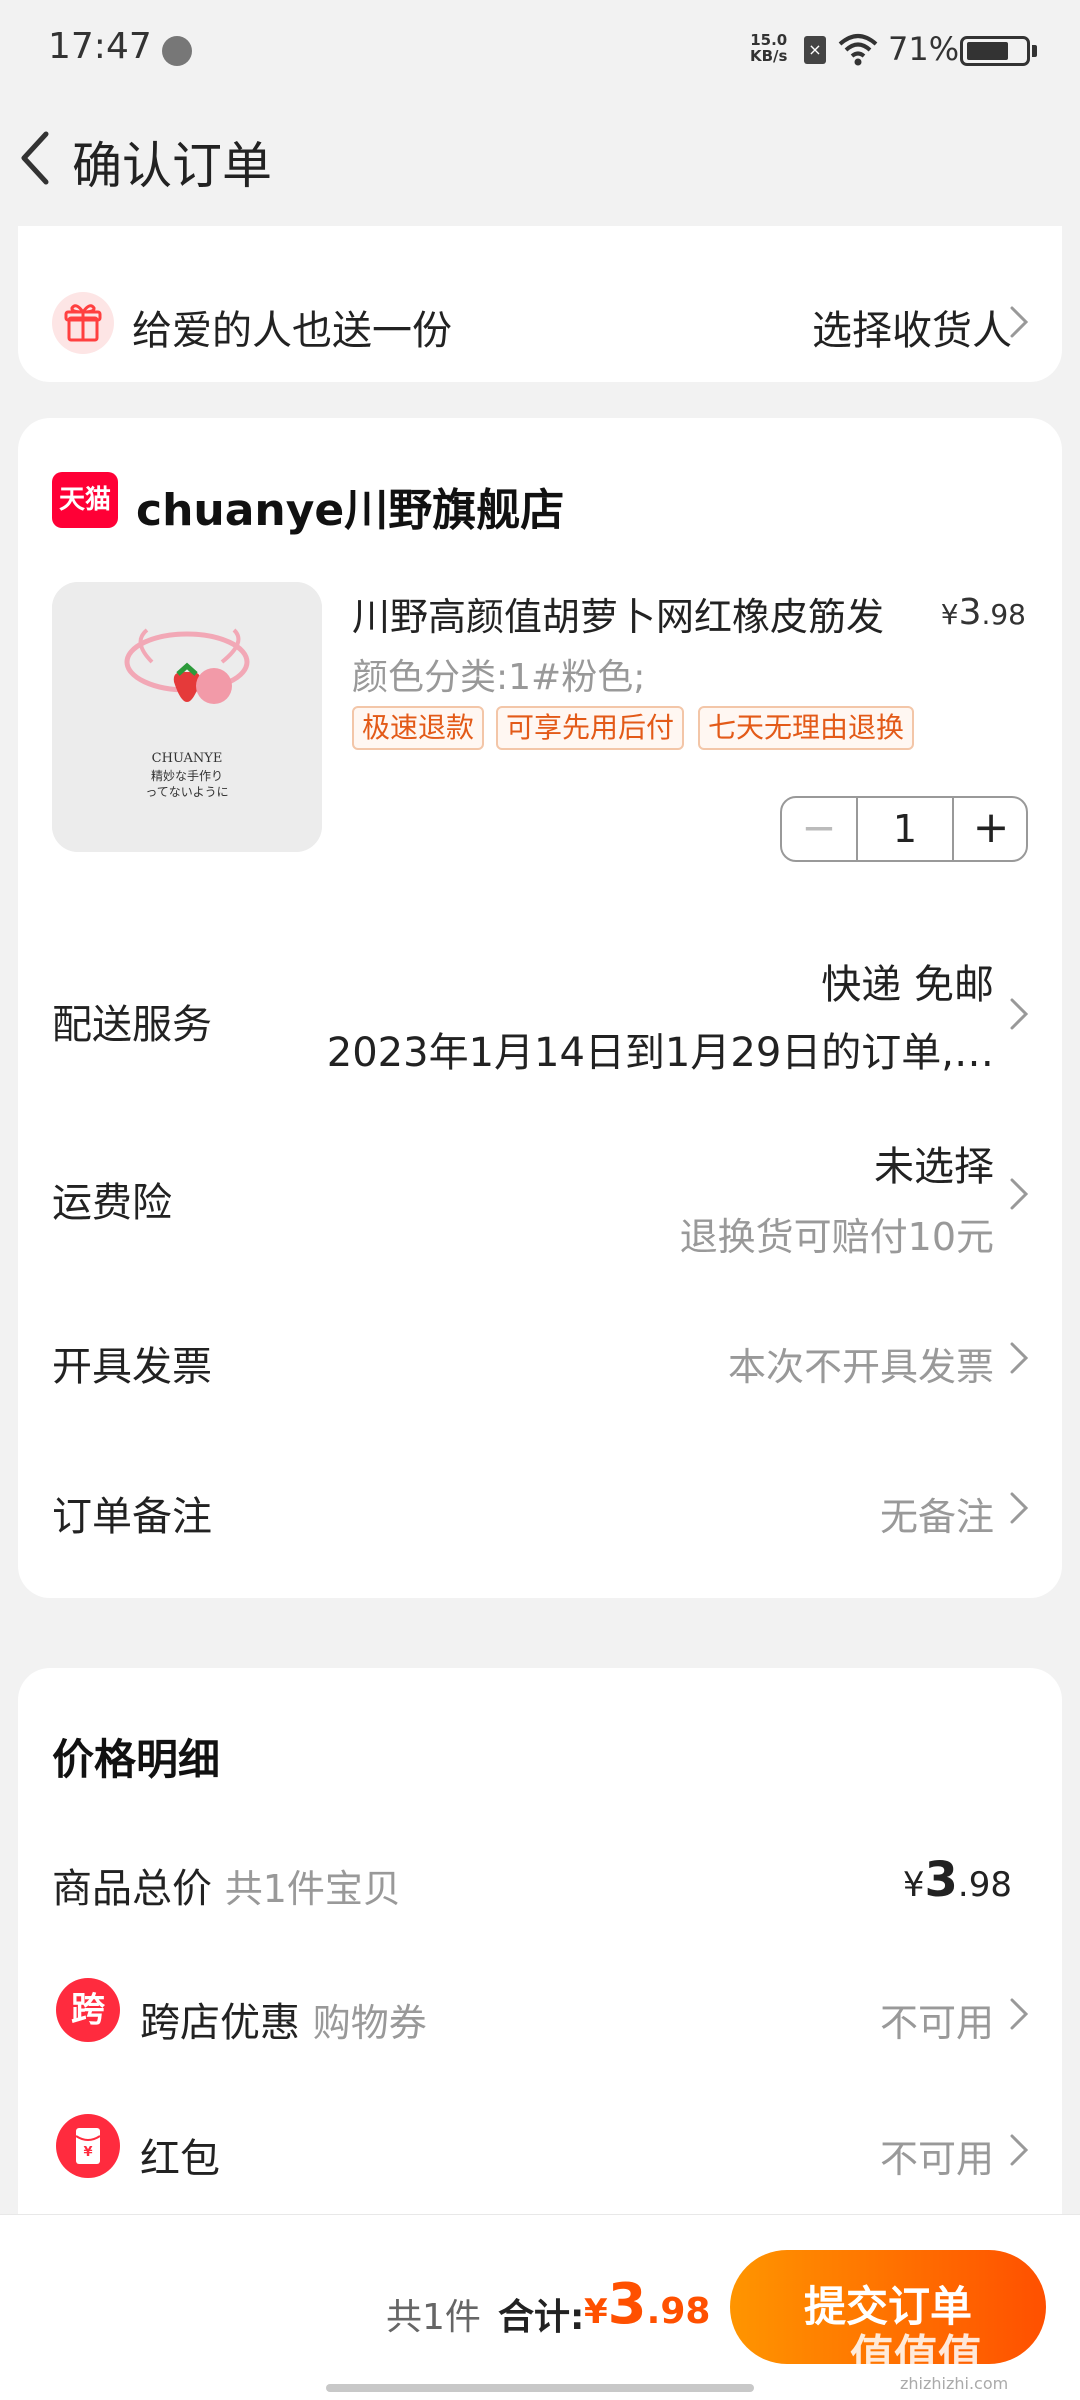 This screenshot has width=1080, height=2400. What do you see at coordinates (418, 728) in the screenshot?
I see `tag-fast-refund: 极速退款` at bounding box center [418, 728].